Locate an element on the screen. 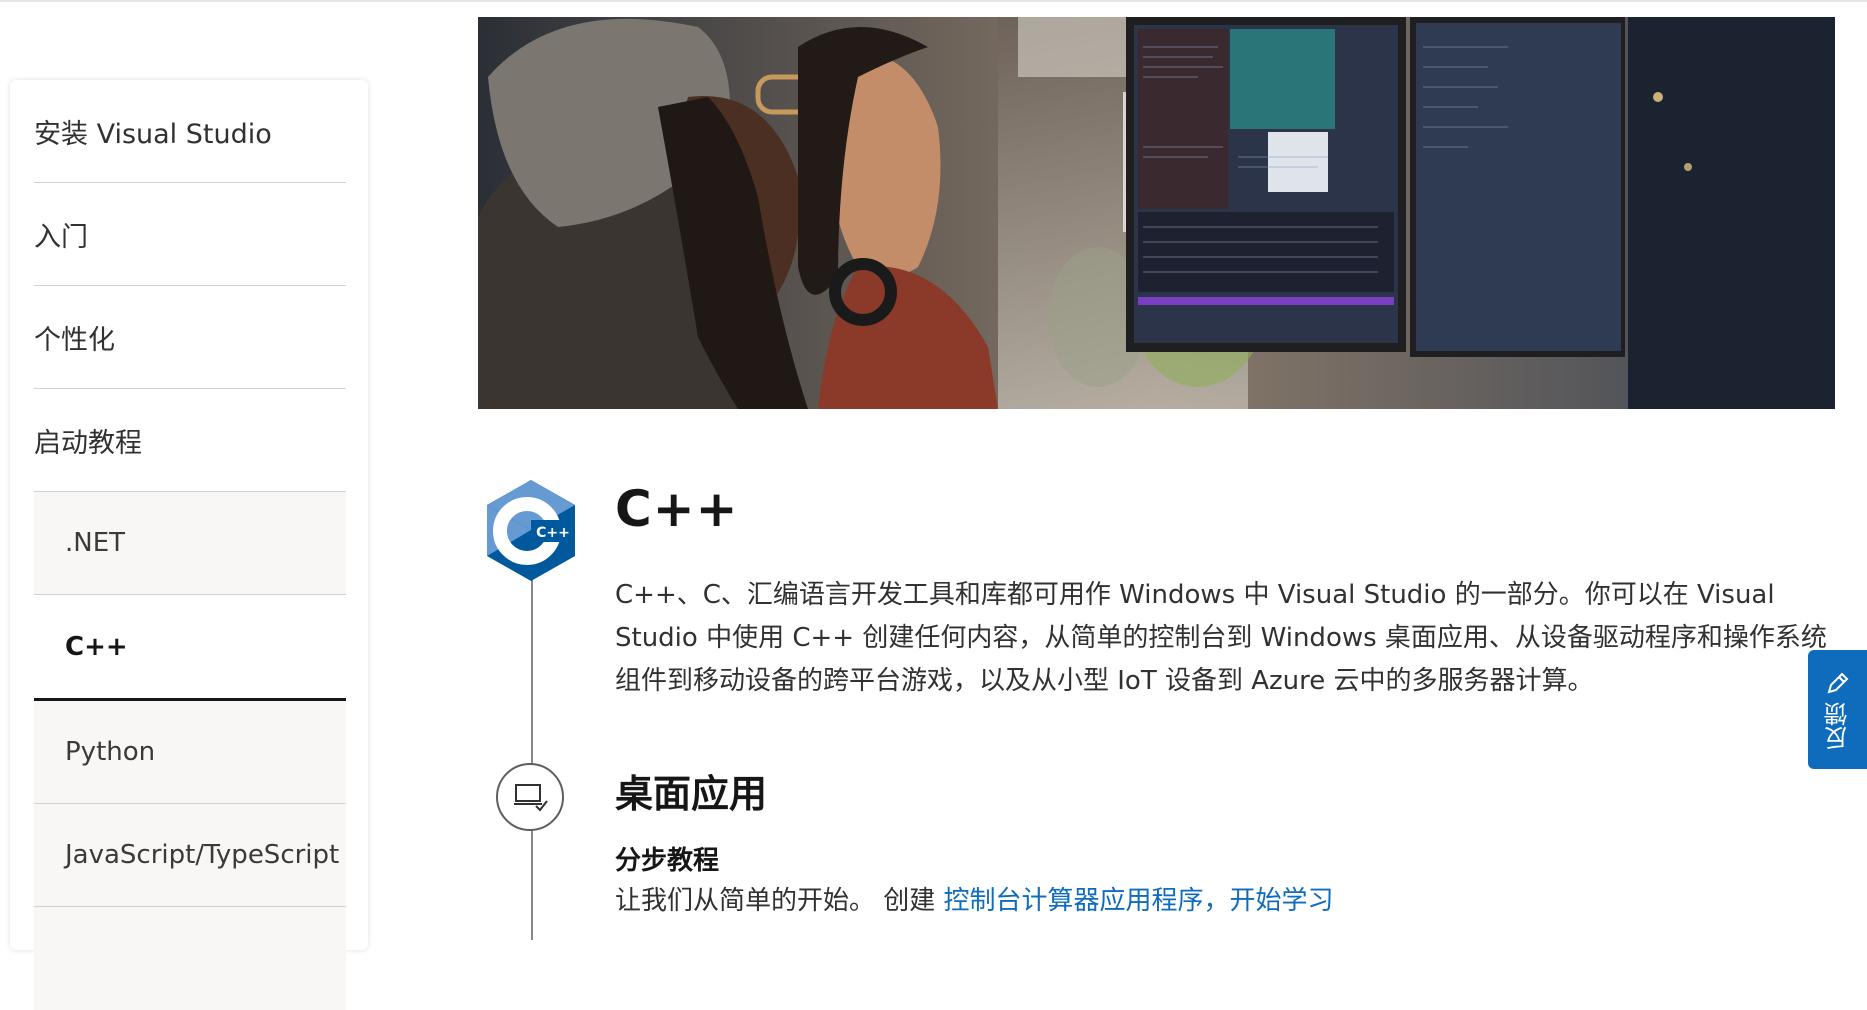 Image resolution: width=1867 pixels, height=1010 pixels. sidebar-item-cpp: C++ is located at coordinates (190, 648).